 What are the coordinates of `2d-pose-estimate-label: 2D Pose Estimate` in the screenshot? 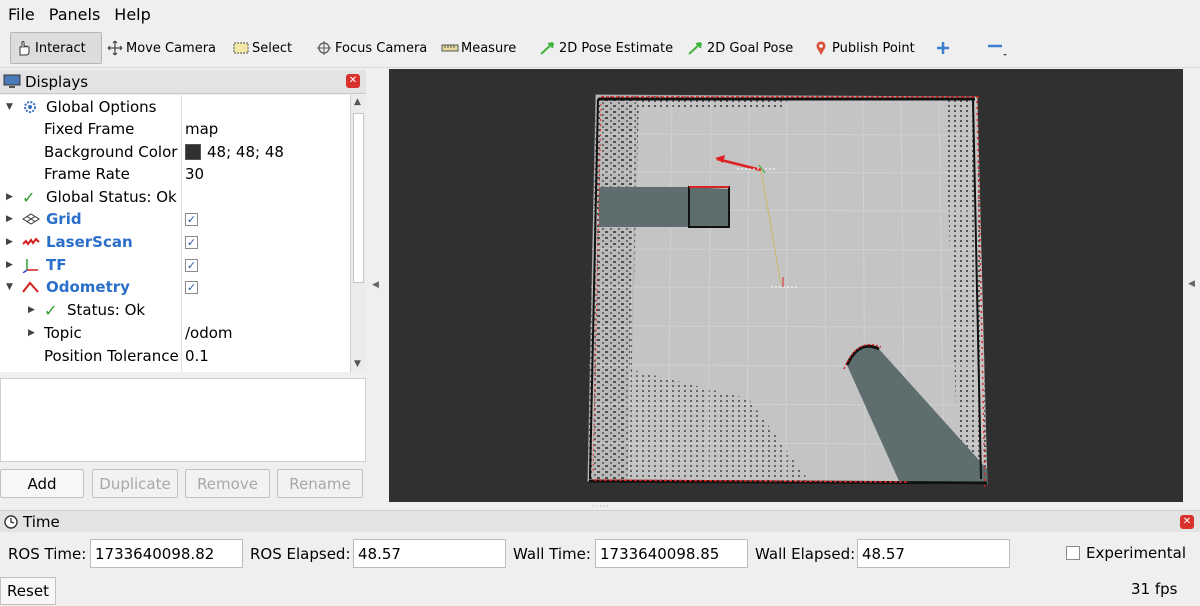 It's located at (616, 48).